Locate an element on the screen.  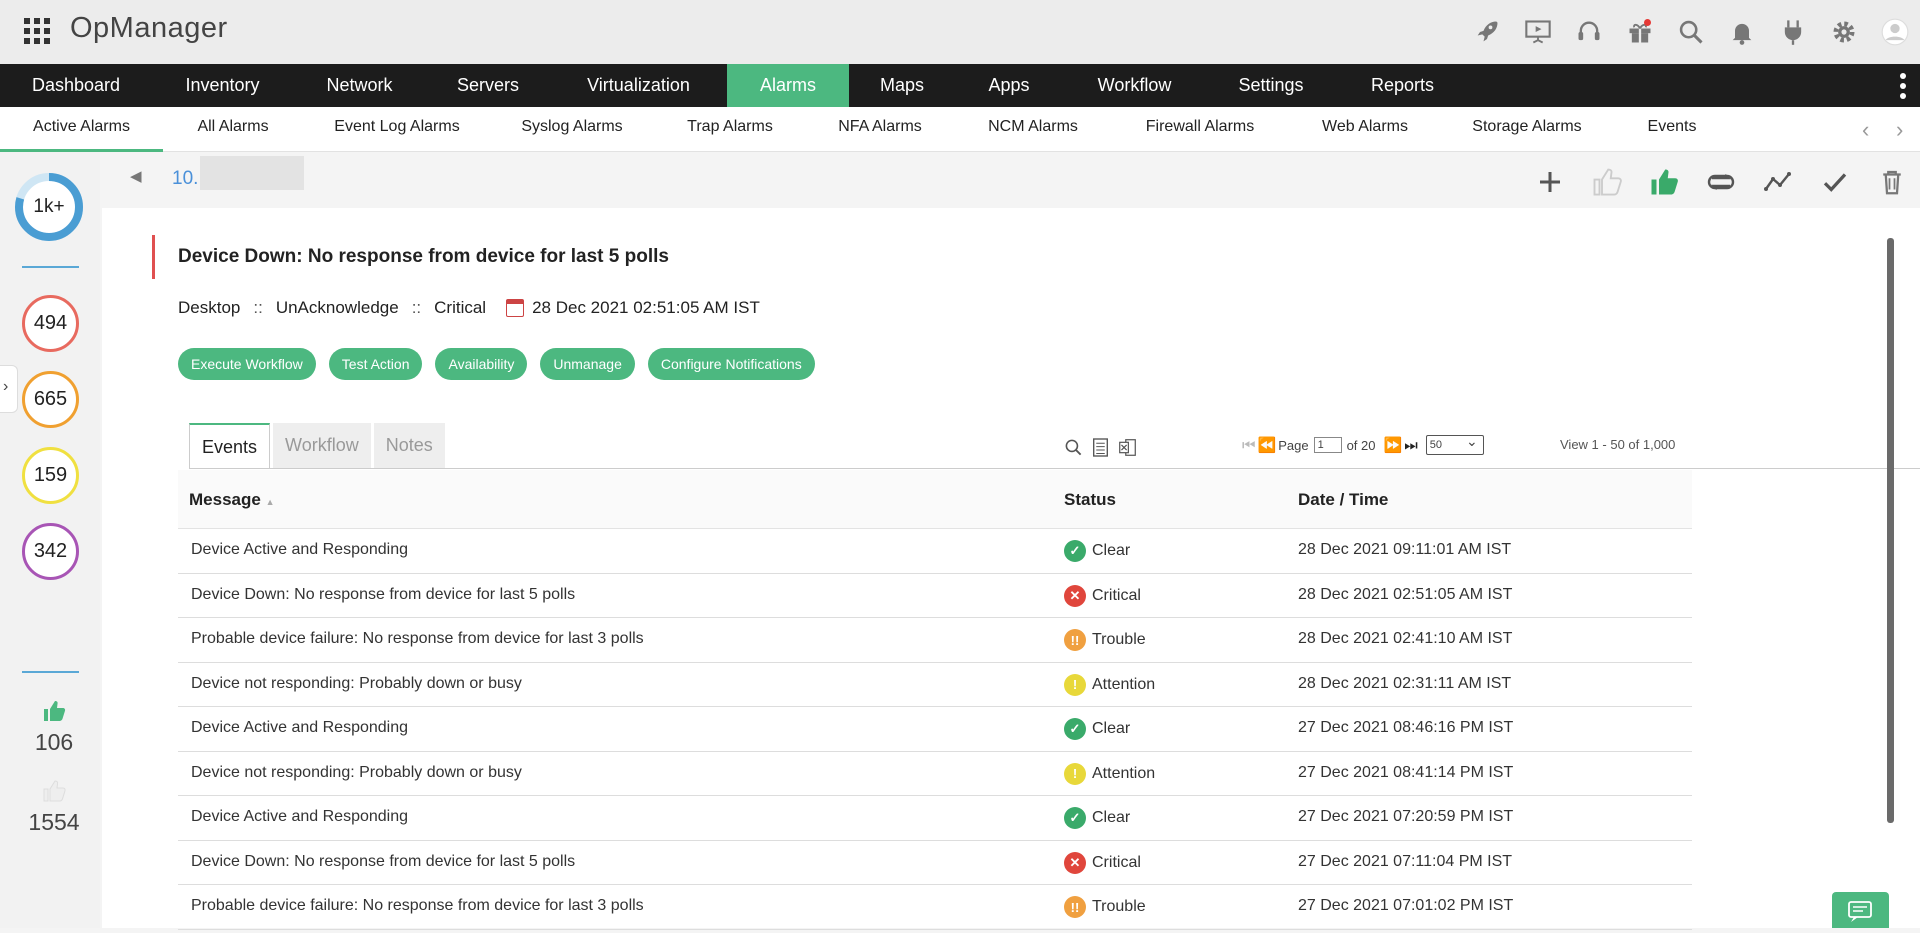
presentation-icon is located at coordinates (1537, 32).